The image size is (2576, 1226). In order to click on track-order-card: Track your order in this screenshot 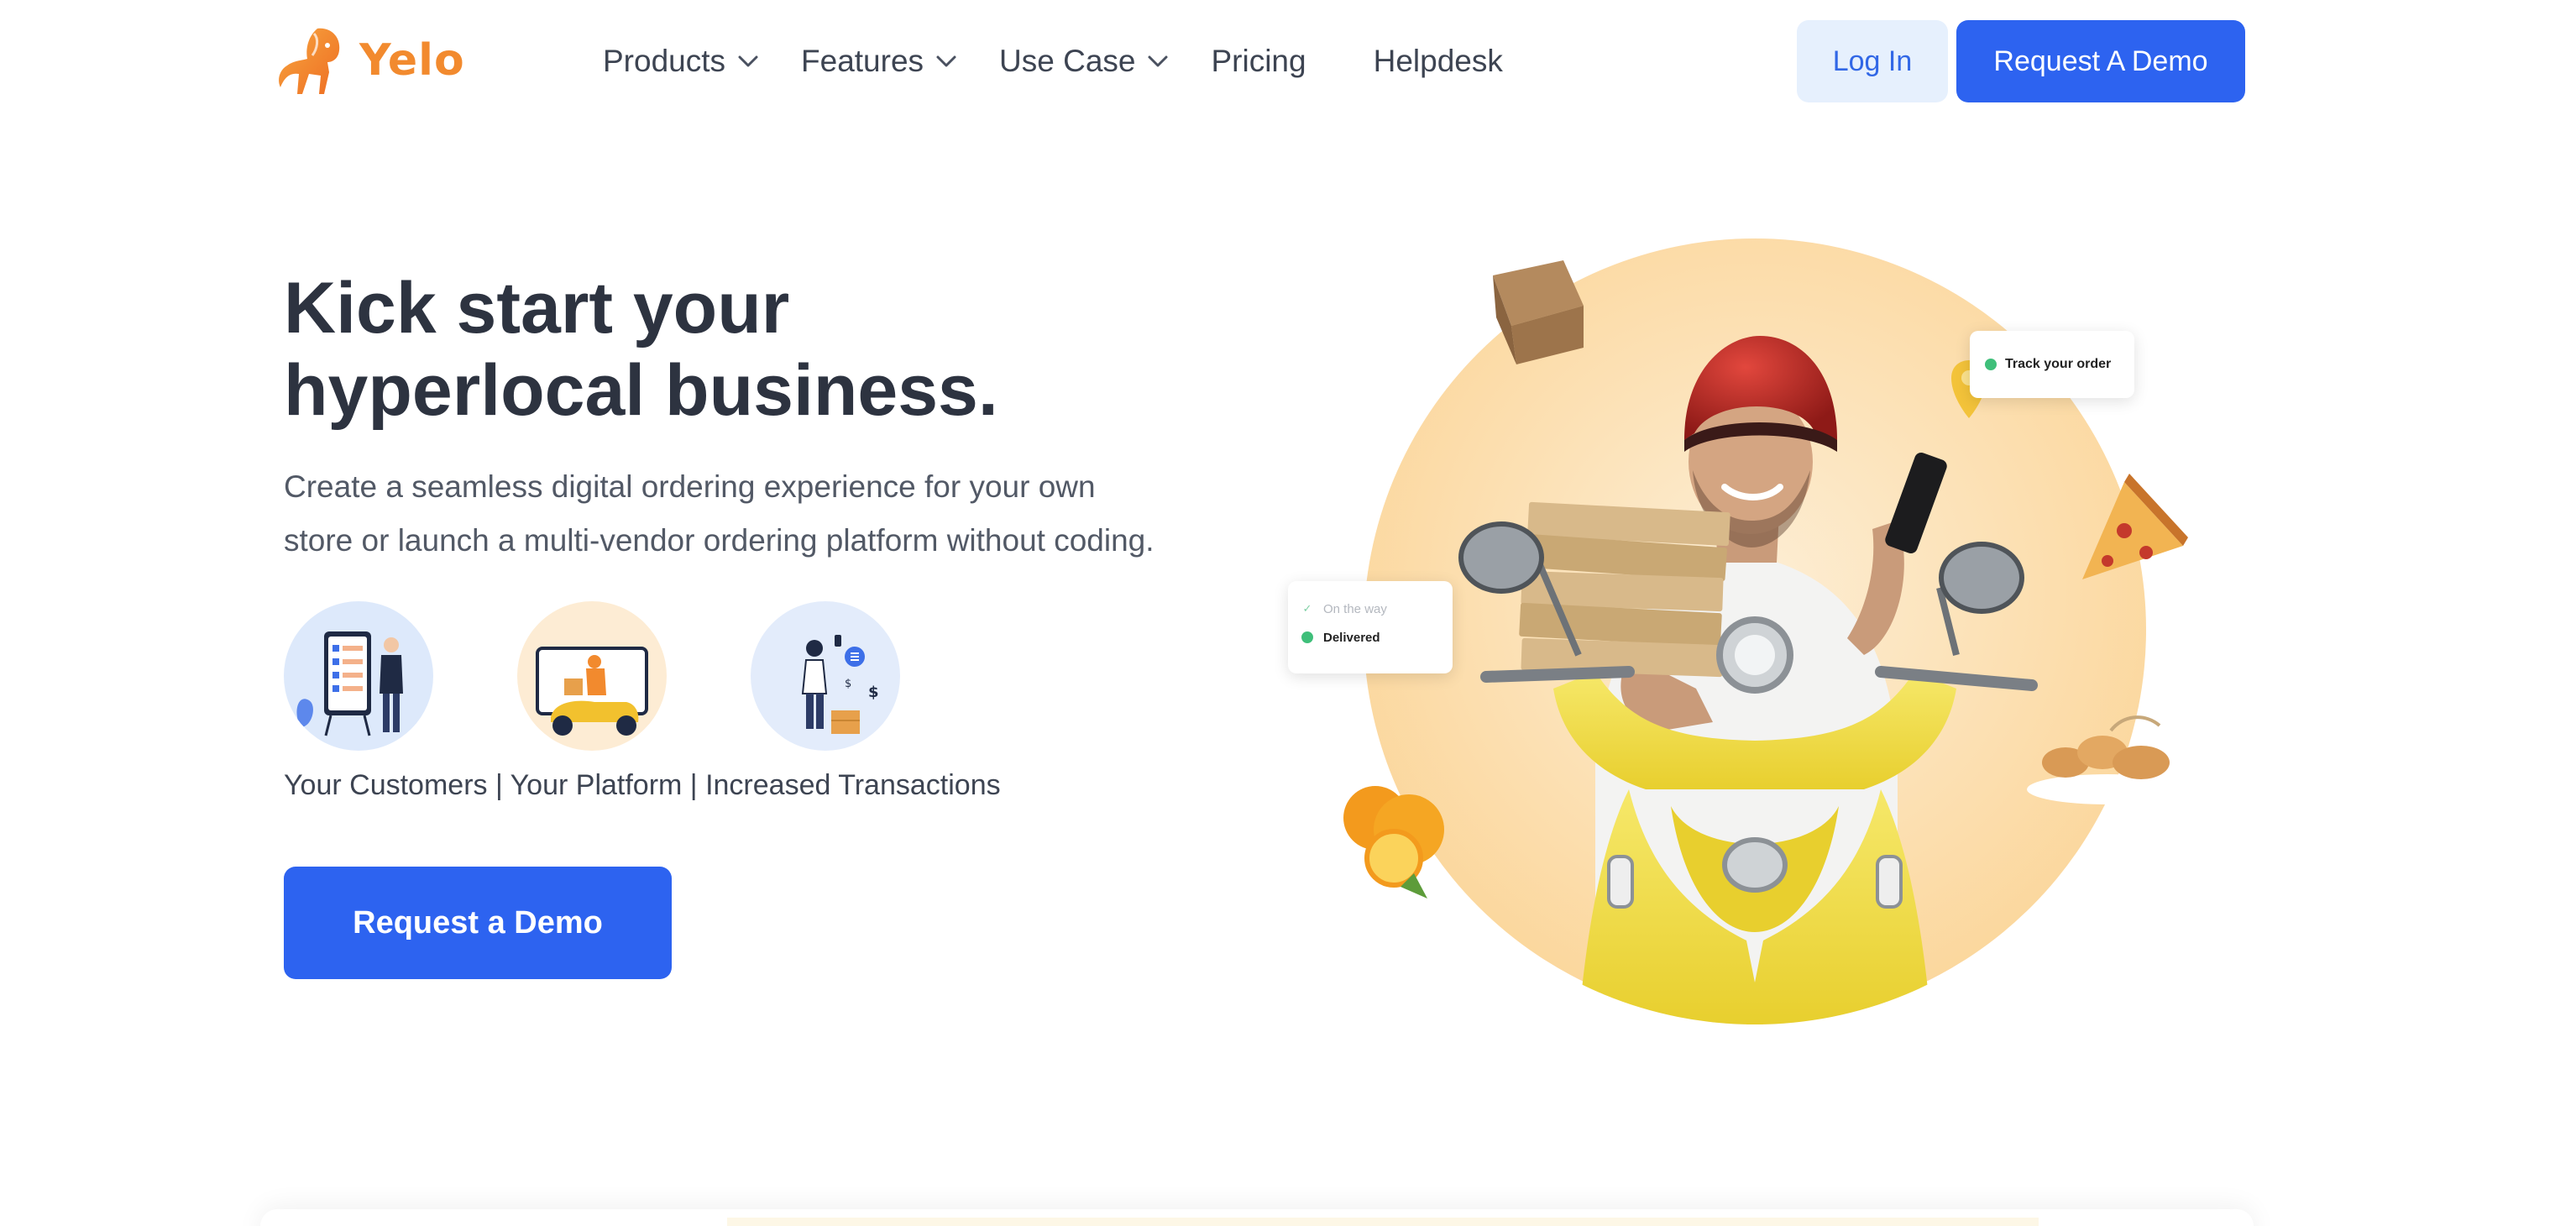, I will do `click(2052, 364)`.